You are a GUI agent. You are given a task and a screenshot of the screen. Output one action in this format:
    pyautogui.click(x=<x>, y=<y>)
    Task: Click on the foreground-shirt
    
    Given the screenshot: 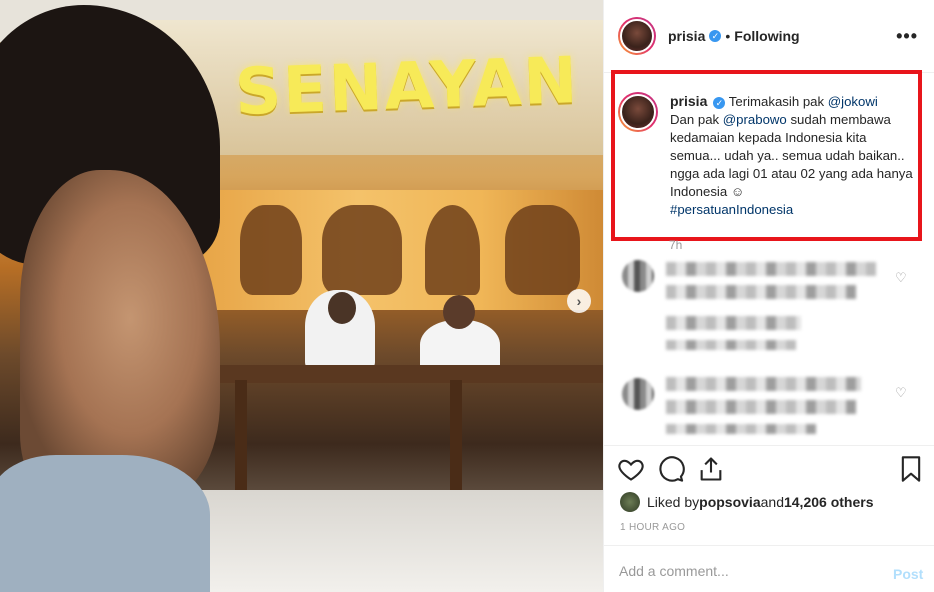 What is the action you would take?
    pyautogui.click(x=105, y=523)
    